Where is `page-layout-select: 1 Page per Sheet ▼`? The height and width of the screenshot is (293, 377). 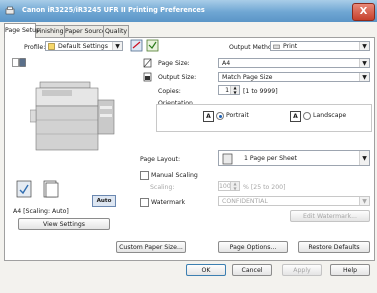
page-layout-select: 1 Page per Sheet ▼ is located at coordinates (294, 158).